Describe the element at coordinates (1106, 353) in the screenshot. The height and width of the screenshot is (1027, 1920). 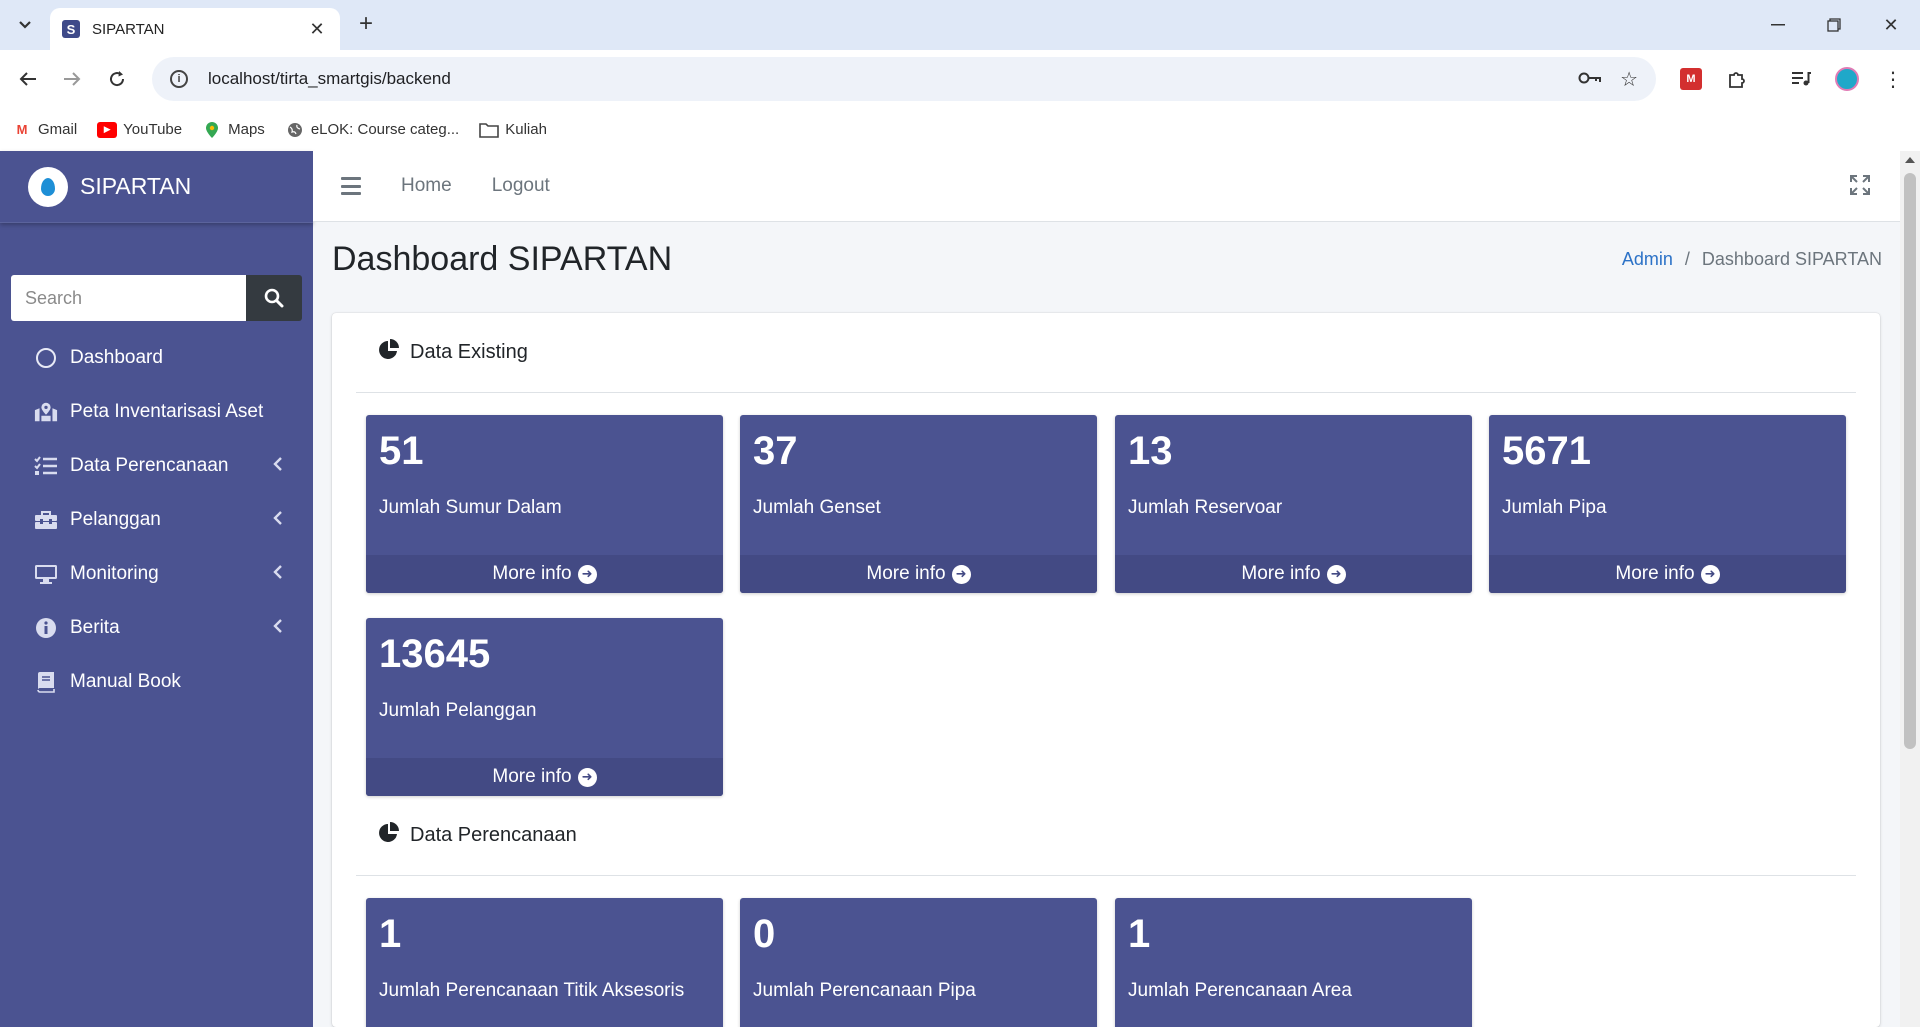
I see `section-header-data-existing: Data Existing` at that location.